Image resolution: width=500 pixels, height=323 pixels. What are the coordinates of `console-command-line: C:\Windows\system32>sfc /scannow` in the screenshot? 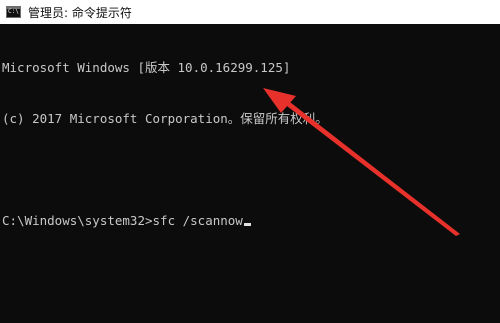 It's located at (250, 220).